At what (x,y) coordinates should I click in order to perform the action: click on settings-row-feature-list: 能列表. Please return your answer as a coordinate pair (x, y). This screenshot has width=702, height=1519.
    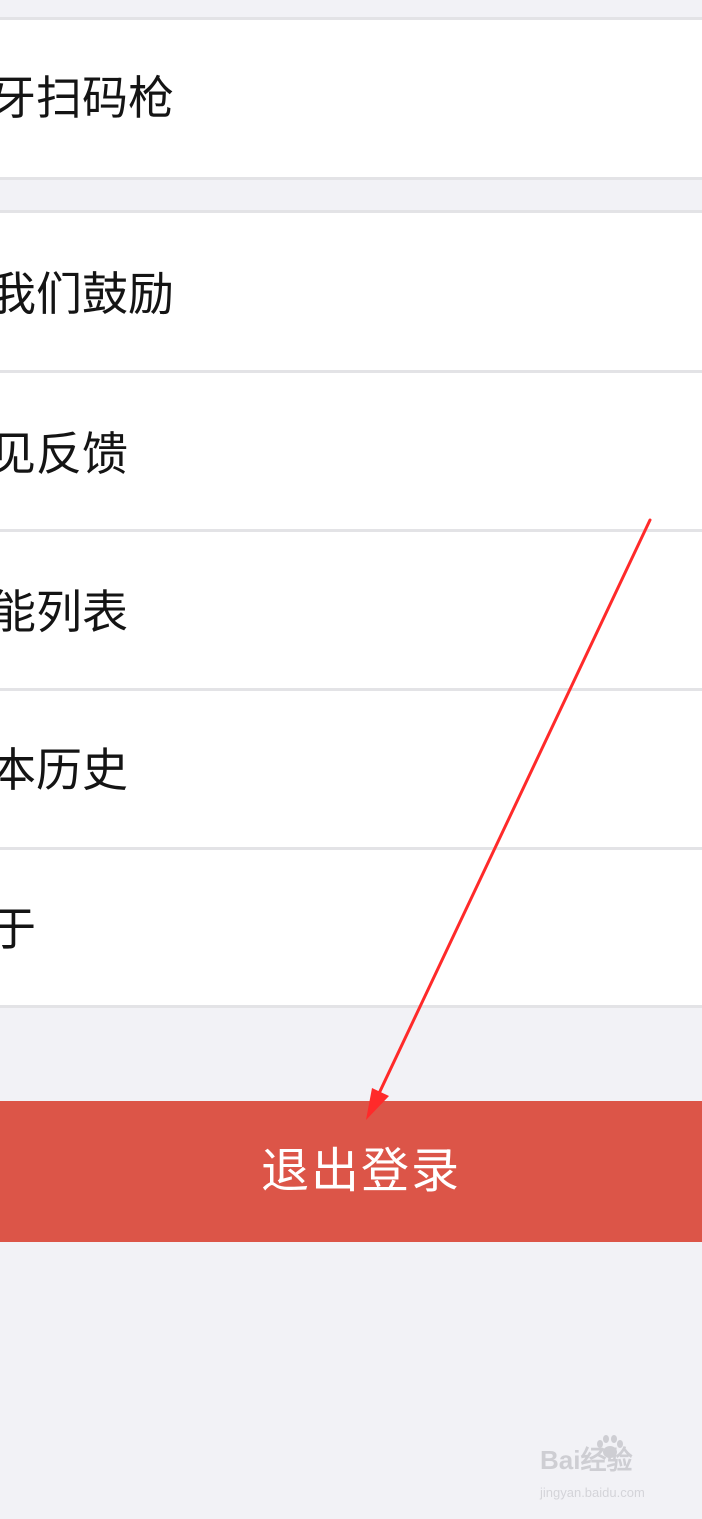
    Looking at the image, I should click on (351, 610).